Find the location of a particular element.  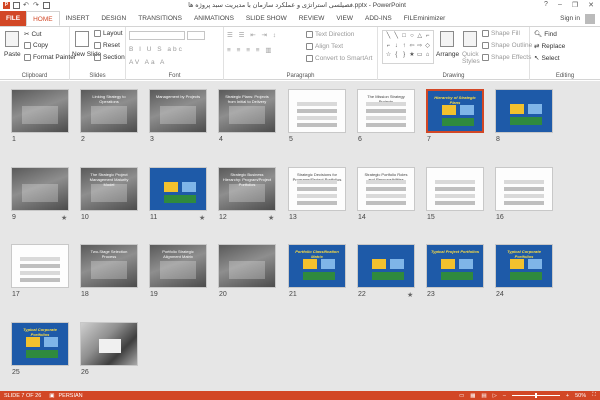

slide-thumbnail-21: Portfolio Classification Matrix is located at coordinates (317, 266).